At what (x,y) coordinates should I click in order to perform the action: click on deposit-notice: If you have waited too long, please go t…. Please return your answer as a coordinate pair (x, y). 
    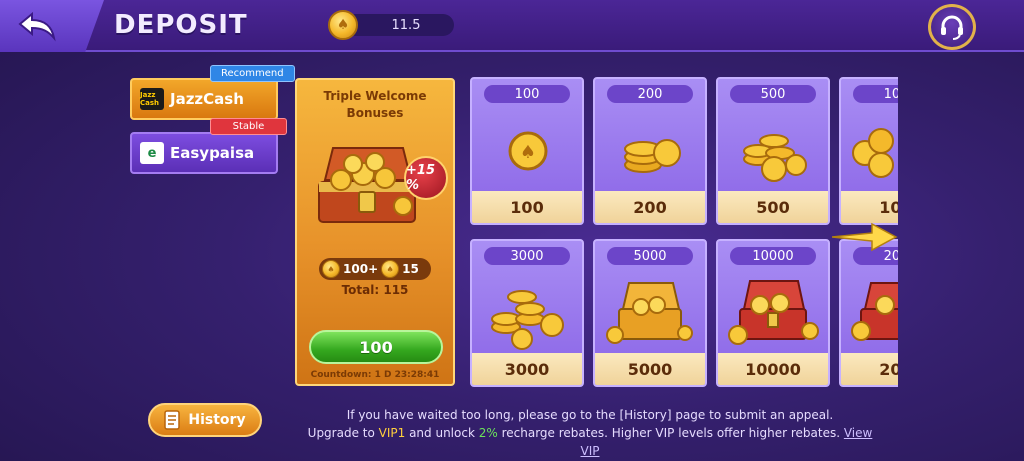
    Looking at the image, I should click on (590, 433).